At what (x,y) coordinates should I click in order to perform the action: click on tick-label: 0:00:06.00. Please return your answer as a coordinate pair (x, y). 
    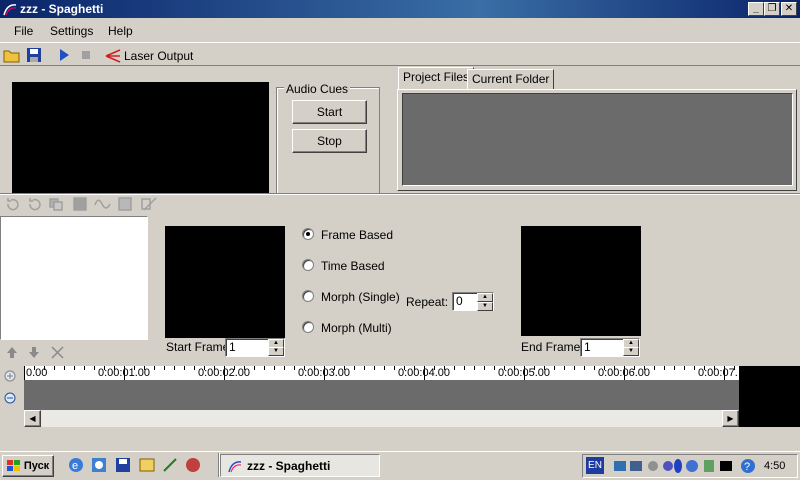
    Looking at the image, I should click on (624, 373).